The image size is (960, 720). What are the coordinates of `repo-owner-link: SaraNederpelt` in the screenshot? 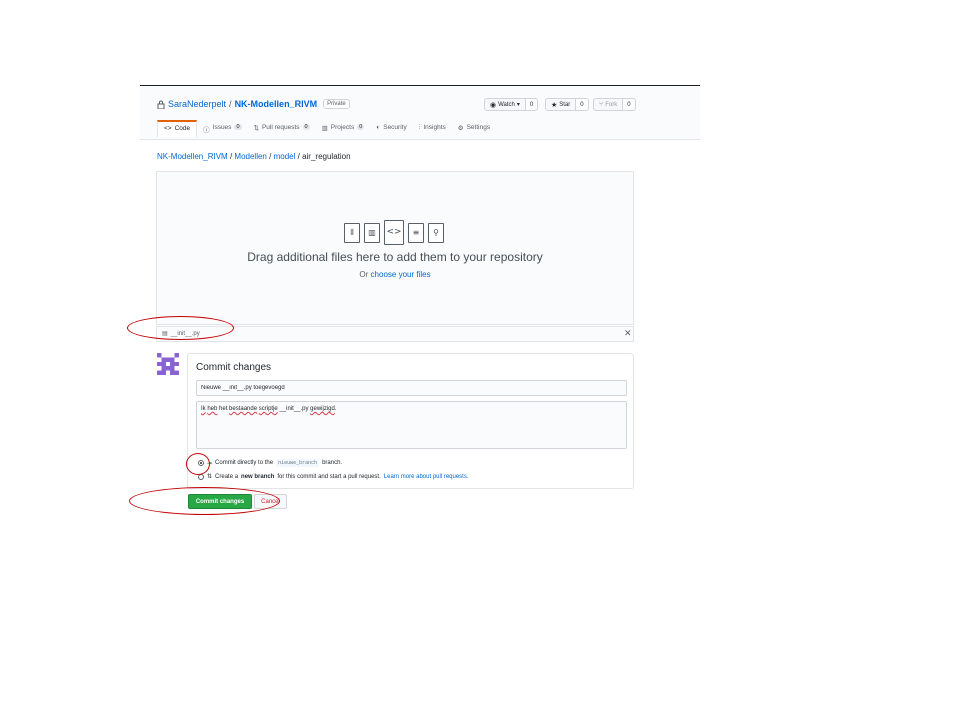 It's located at (197, 104).